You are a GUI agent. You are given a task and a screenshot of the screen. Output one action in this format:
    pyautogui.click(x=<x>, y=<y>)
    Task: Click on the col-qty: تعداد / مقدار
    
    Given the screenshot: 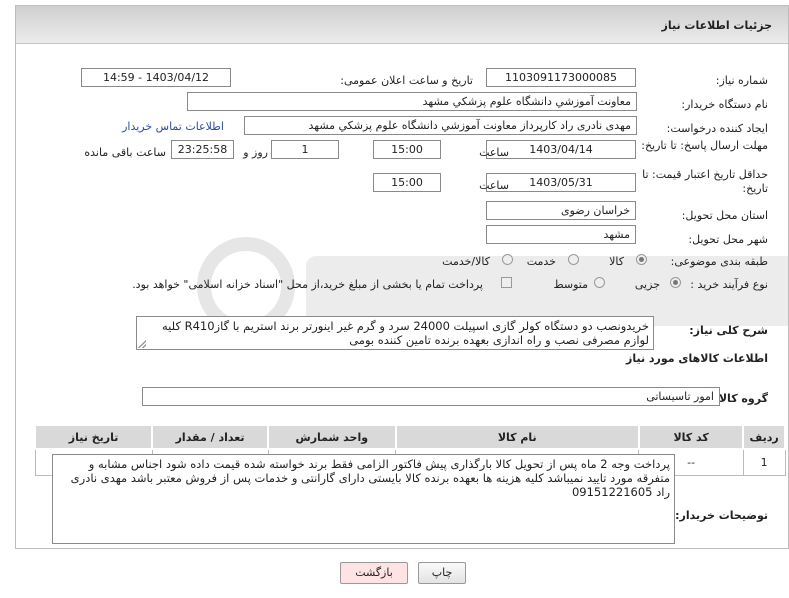 What is the action you would take?
    pyautogui.click(x=210, y=437)
    